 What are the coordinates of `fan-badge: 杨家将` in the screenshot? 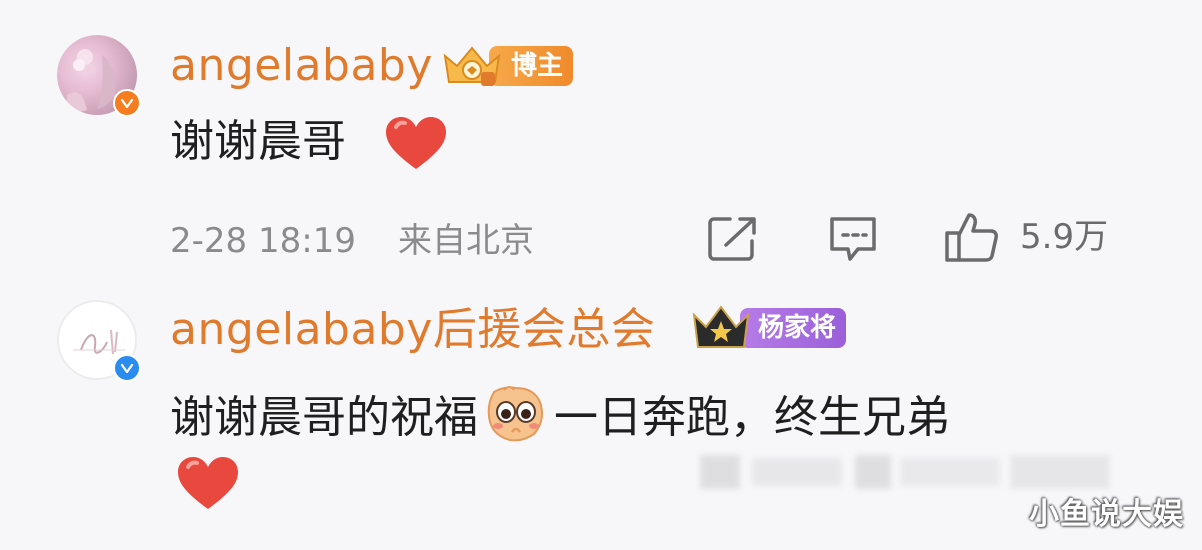 It's located at (768, 328).